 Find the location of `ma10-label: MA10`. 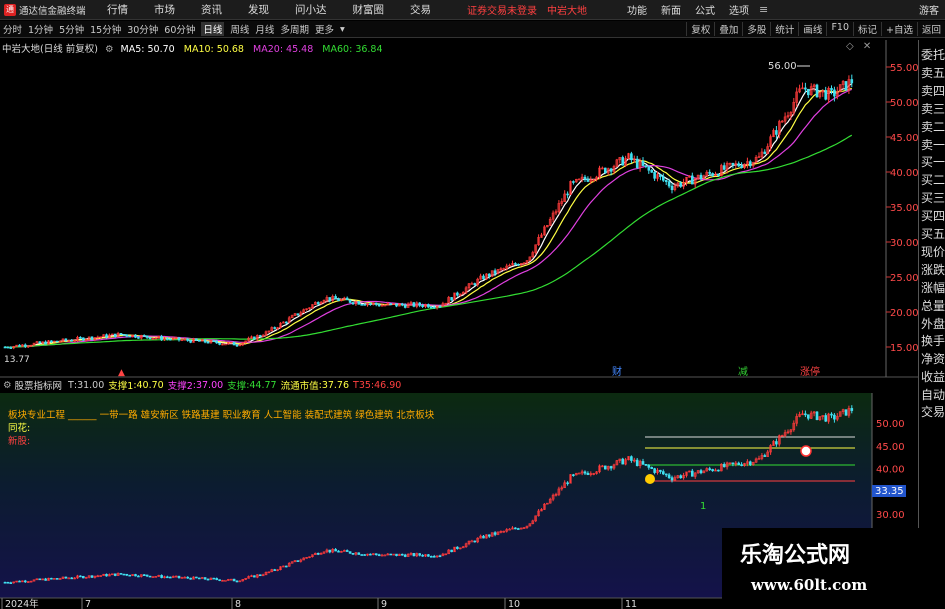

ma10-label: MA10 is located at coordinates (197, 49).